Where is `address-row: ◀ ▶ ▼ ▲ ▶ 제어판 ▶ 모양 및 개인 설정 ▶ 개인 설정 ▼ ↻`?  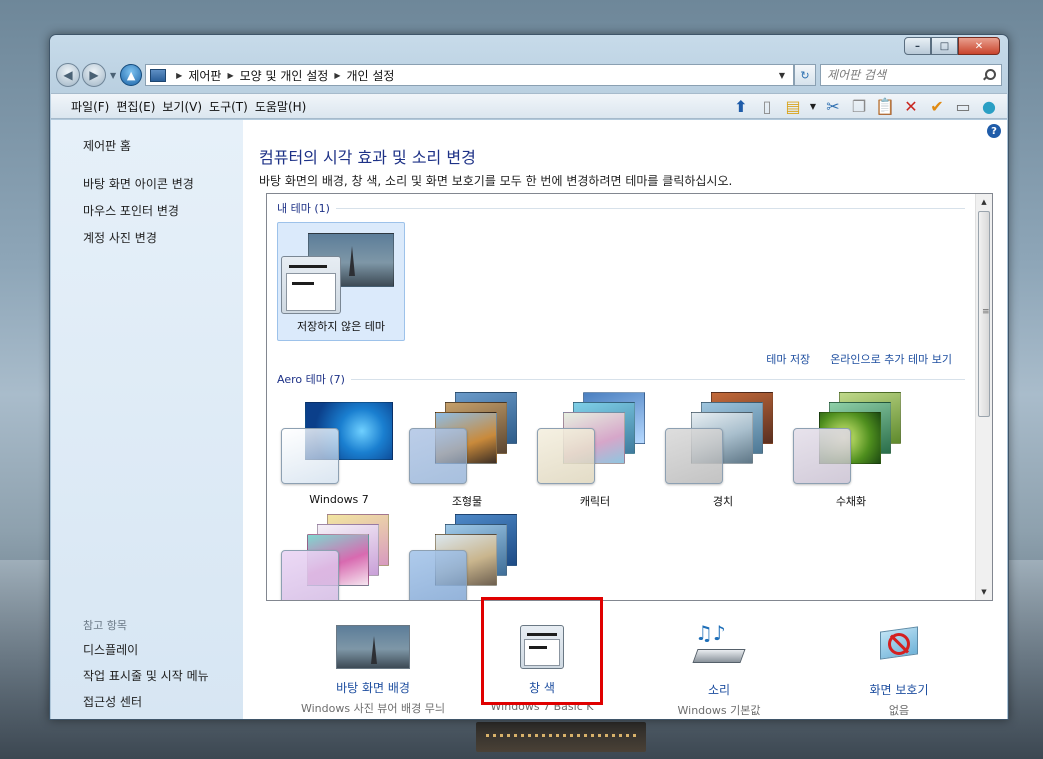 address-row: ◀ ▶ ▼ ▲ ▶ 제어판 ▶ 모양 및 개인 설정 ▶ 개인 설정 ▼ ↻ is located at coordinates (529, 75).